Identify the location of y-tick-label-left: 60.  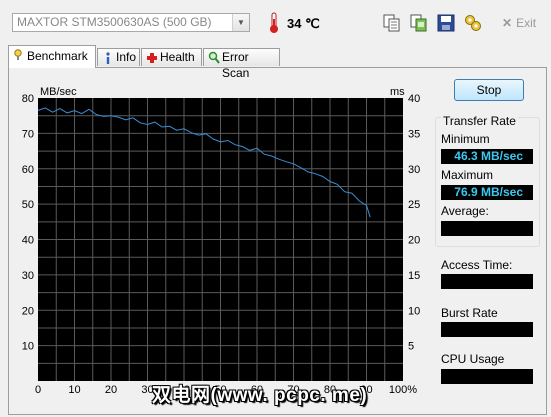
(28, 170).